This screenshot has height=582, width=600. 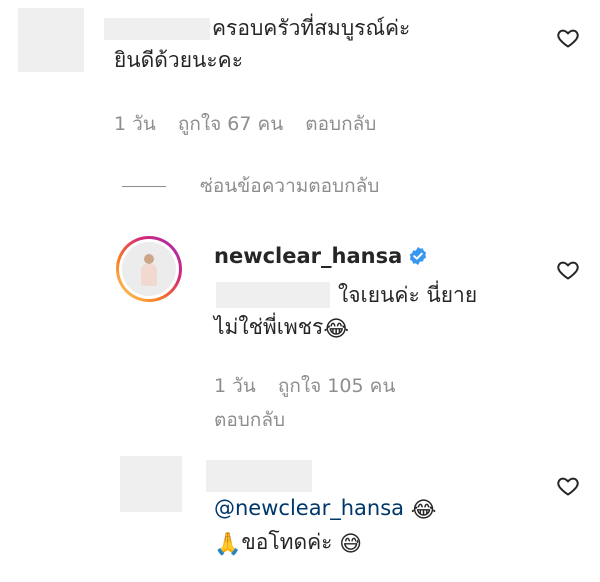 What do you see at coordinates (568, 486) in the screenshot?
I see `like-reply2-icon` at bounding box center [568, 486].